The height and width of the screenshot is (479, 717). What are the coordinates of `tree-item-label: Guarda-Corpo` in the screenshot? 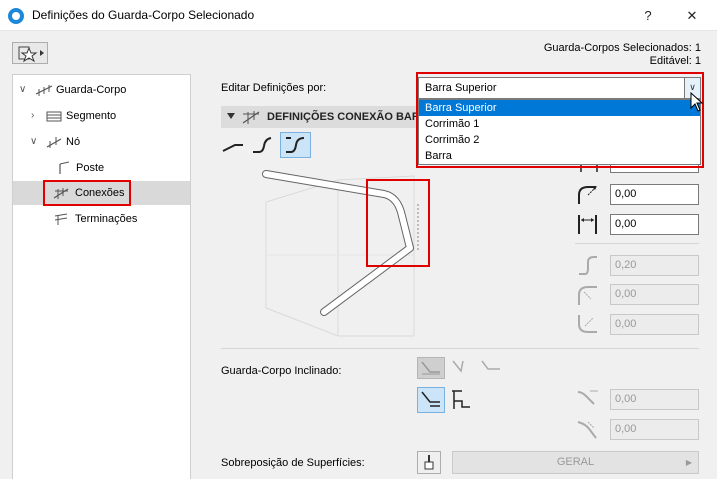 It's located at (91, 90).